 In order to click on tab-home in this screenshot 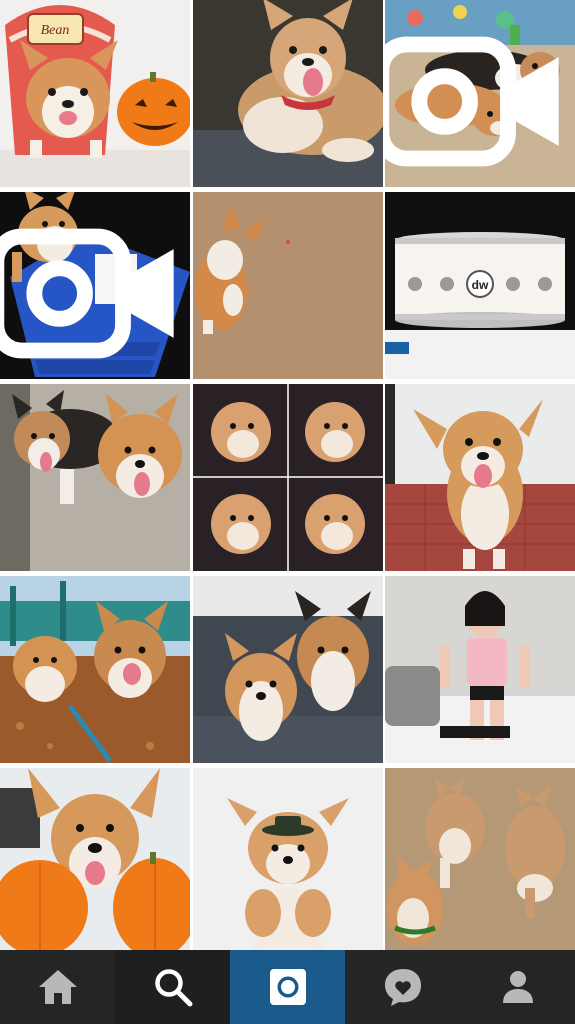, I will do `click(57, 987)`.